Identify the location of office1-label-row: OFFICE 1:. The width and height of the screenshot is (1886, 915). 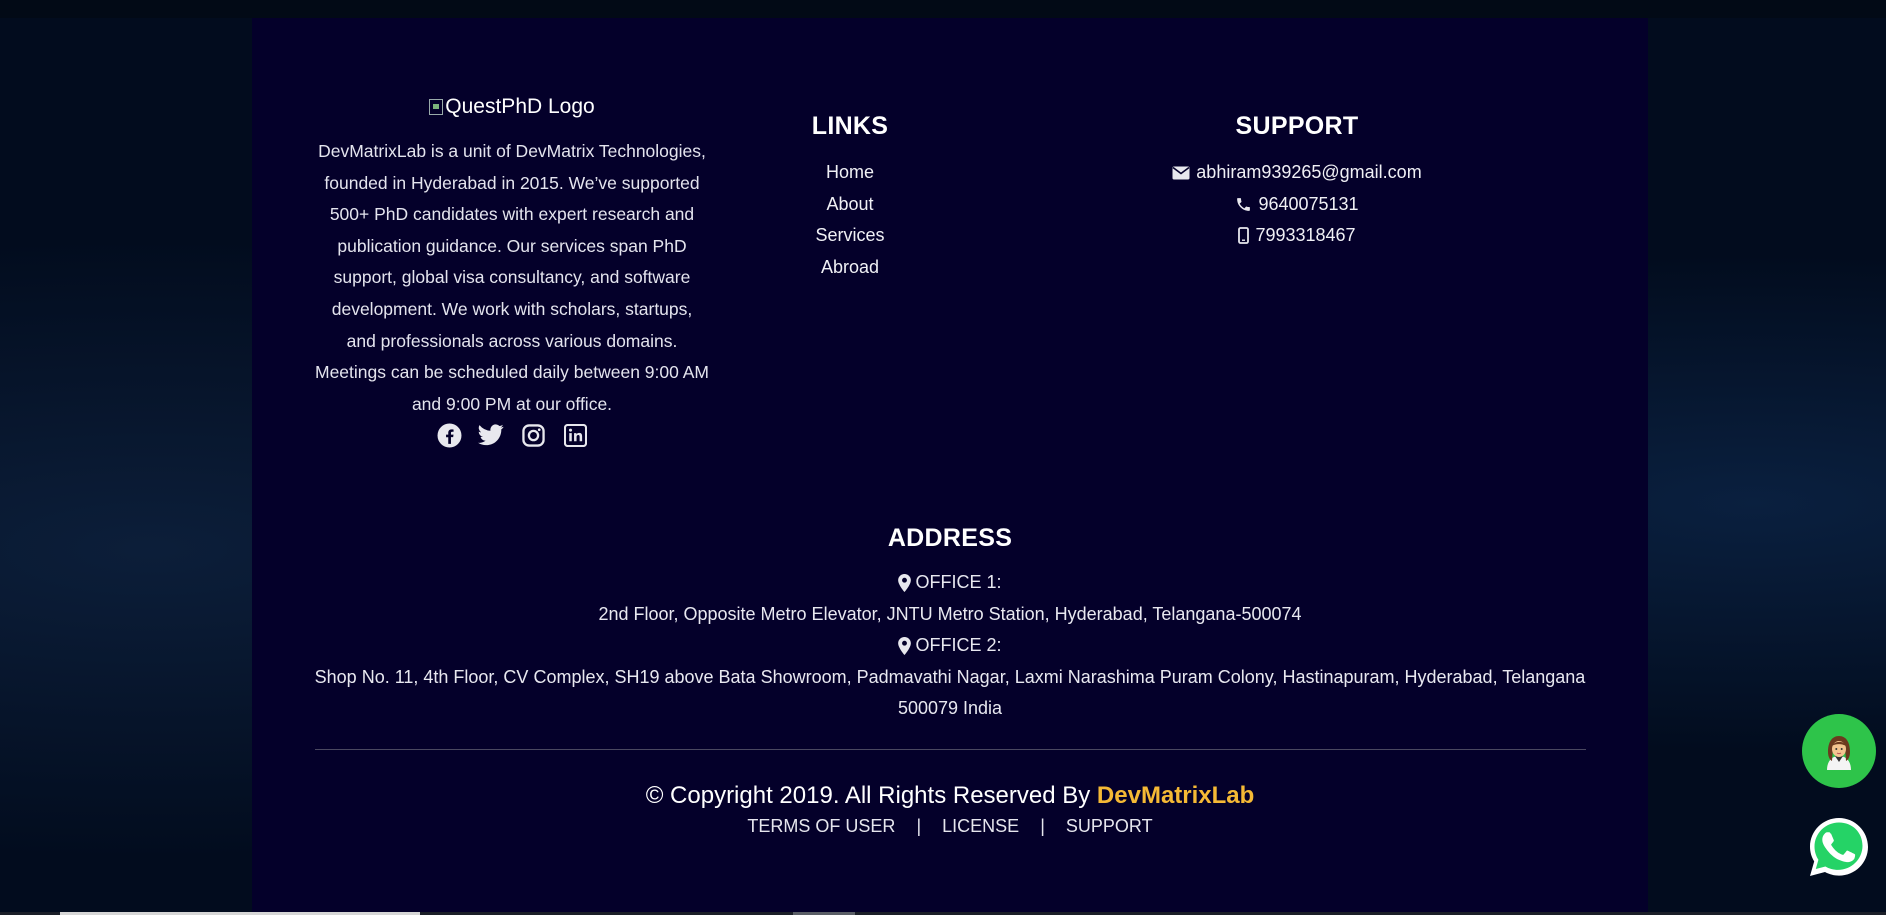
(950, 583).